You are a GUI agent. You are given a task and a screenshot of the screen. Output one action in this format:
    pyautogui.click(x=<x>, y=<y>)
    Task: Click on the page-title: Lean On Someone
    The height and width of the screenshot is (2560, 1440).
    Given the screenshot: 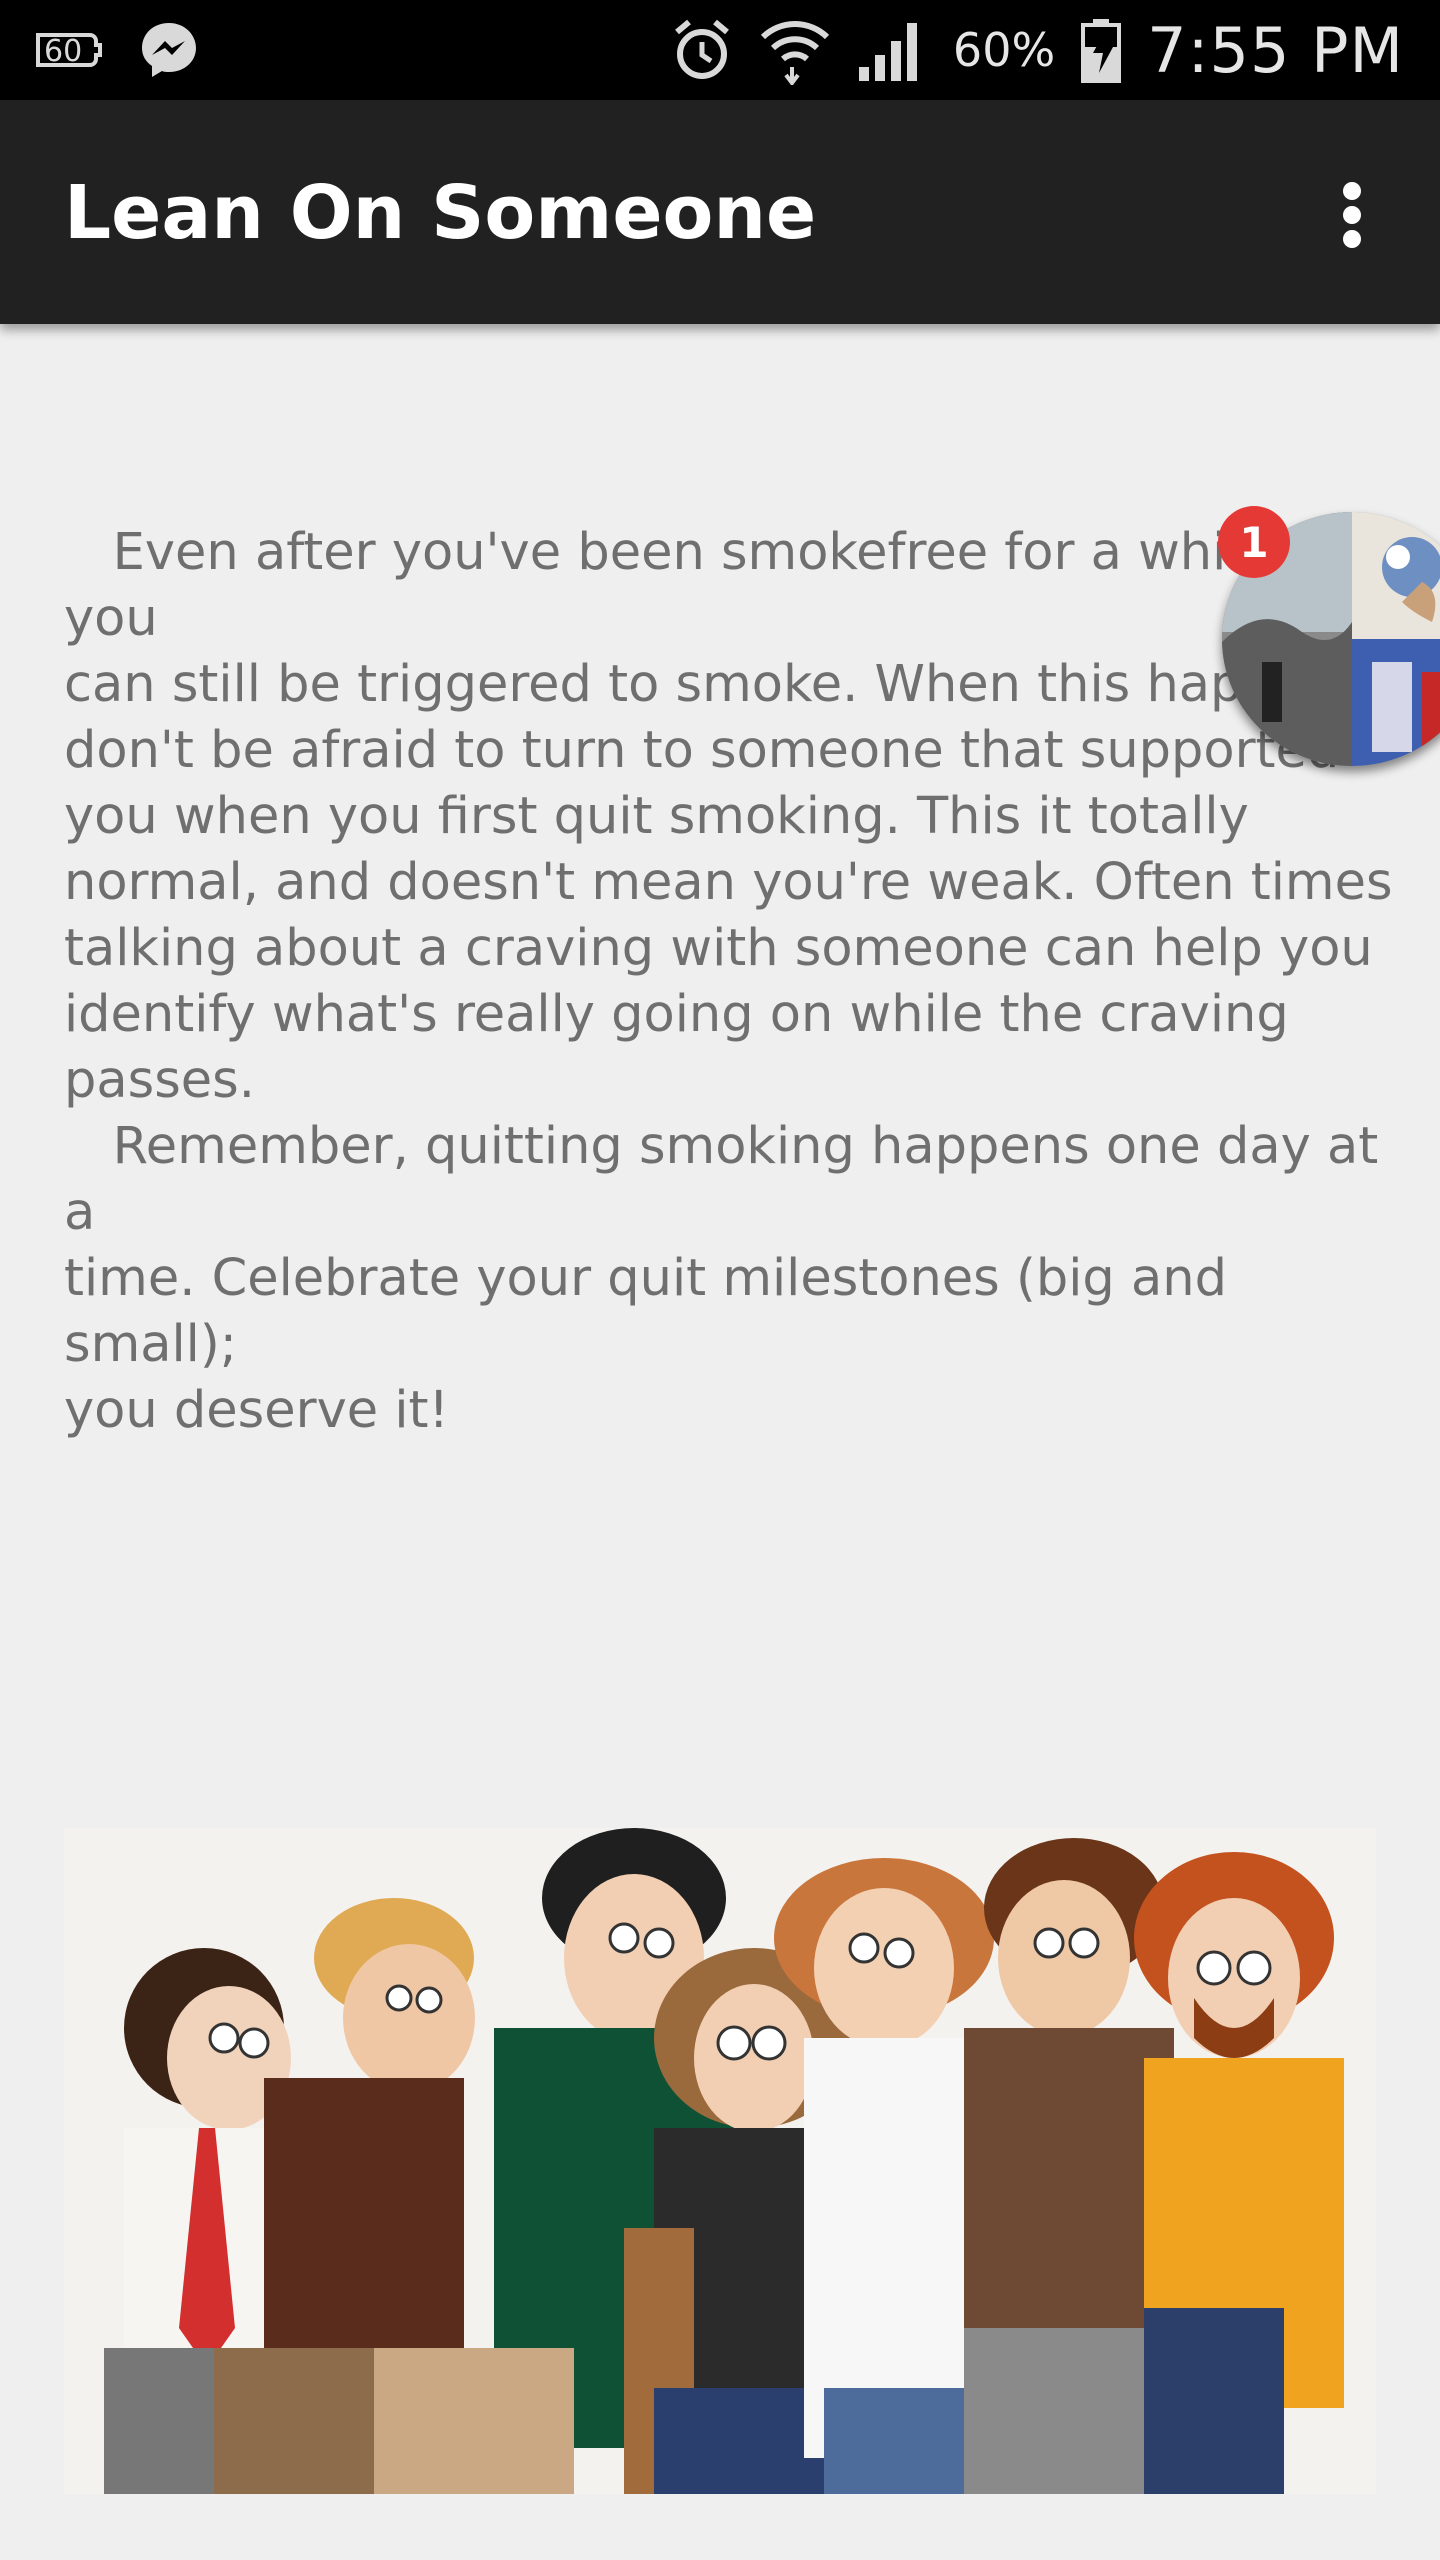 What is the action you would take?
    pyautogui.click(x=440, y=213)
    